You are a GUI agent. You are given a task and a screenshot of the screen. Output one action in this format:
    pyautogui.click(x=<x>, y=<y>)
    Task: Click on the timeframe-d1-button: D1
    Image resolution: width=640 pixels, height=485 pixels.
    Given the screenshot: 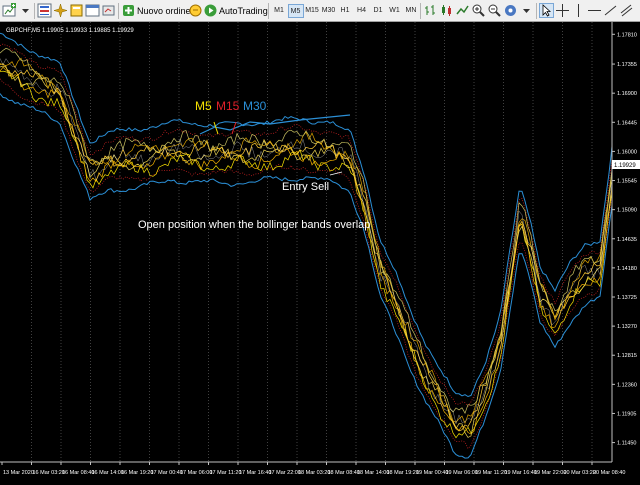 What is the action you would take?
    pyautogui.click(x=378, y=11)
    